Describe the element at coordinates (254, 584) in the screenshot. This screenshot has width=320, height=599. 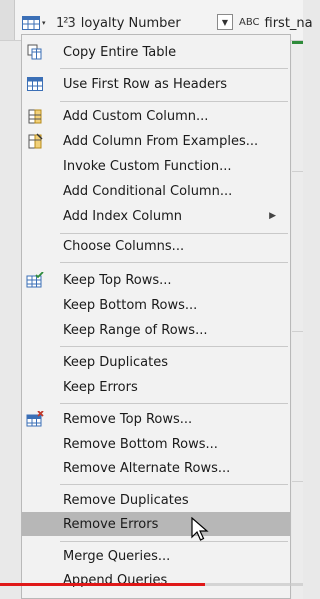
I see `video-progress-remaining` at that location.